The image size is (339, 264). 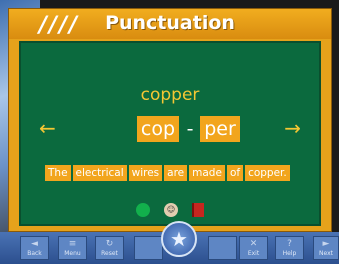 What do you see at coordinates (292, 128) in the screenshot?
I see `right-arrow-icon: →` at bounding box center [292, 128].